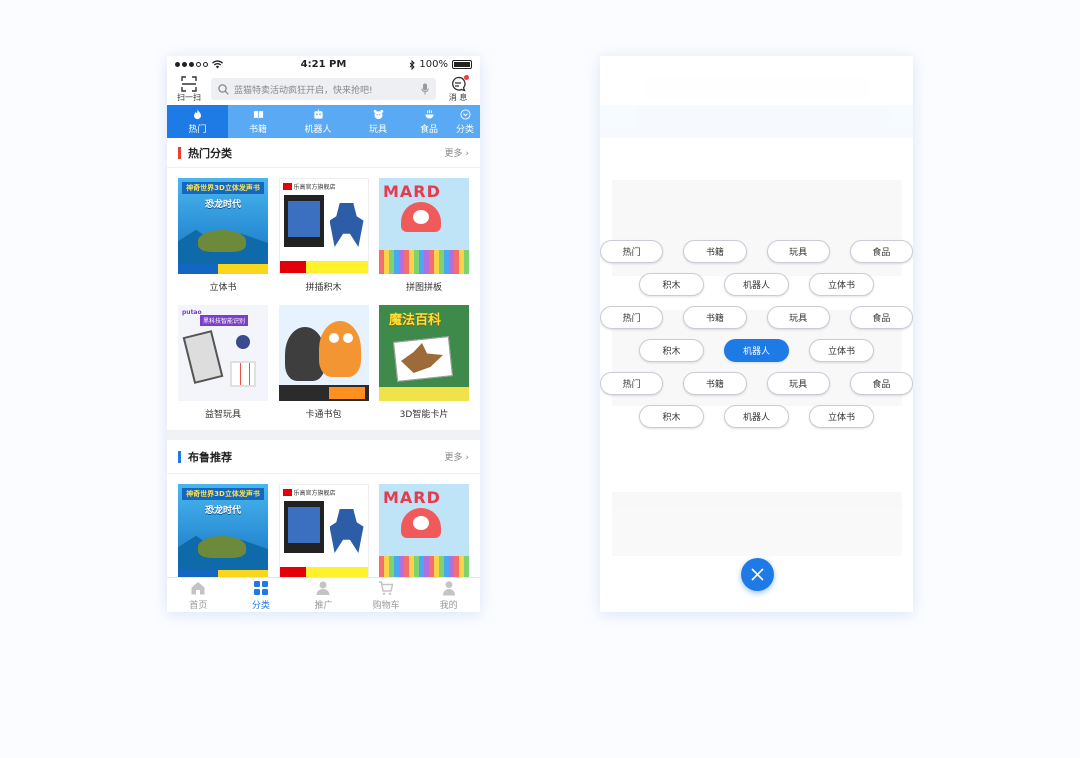  I want to click on category-card: 卡通书包, so click(323, 362).